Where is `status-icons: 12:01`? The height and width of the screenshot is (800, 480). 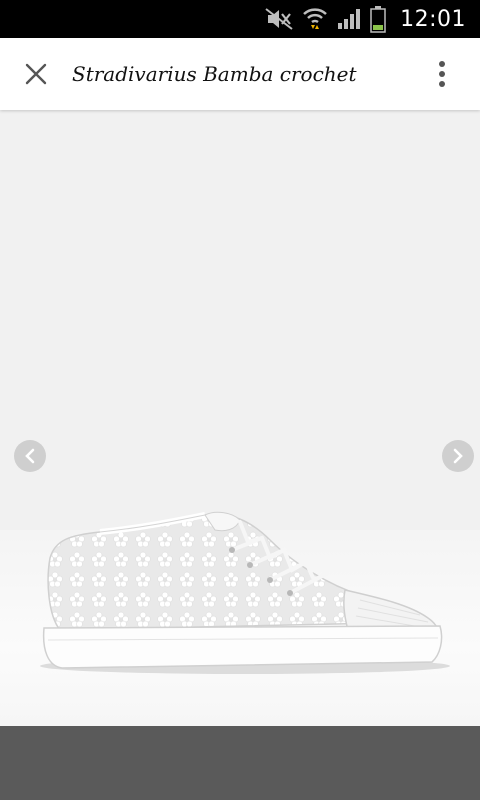 status-icons: 12:01 is located at coordinates (365, 19).